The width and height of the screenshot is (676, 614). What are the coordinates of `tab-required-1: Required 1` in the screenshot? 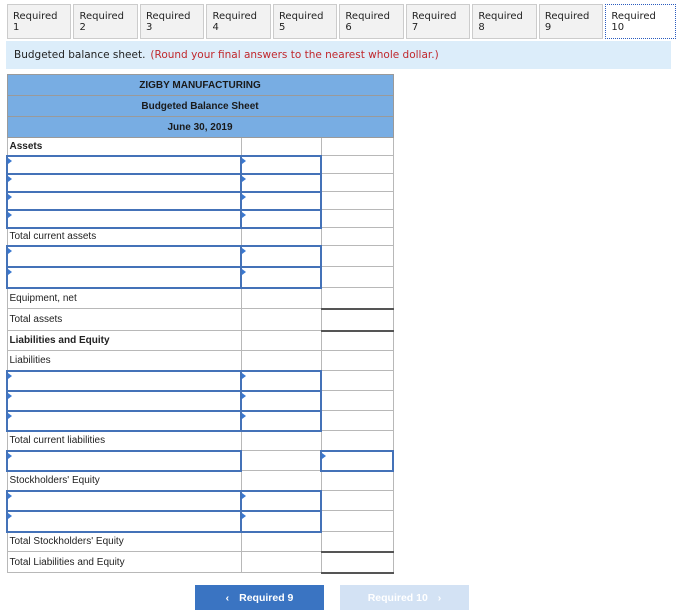 It's located at (39, 21).